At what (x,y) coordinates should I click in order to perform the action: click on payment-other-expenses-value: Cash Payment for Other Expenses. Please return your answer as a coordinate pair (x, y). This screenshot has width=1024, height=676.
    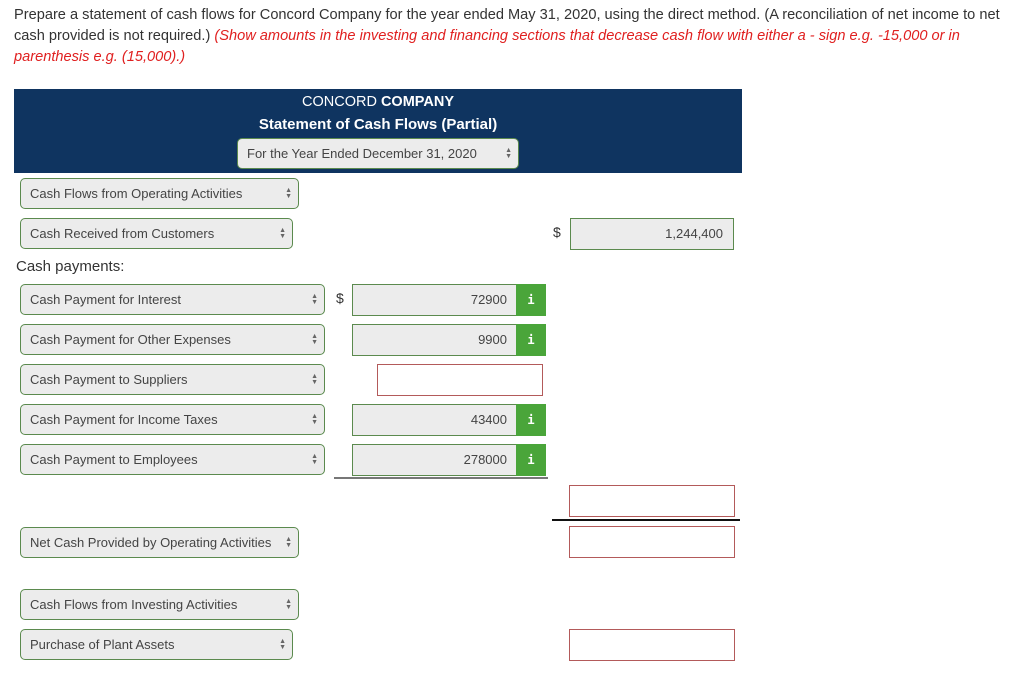
    Looking at the image, I should click on (130, 339).